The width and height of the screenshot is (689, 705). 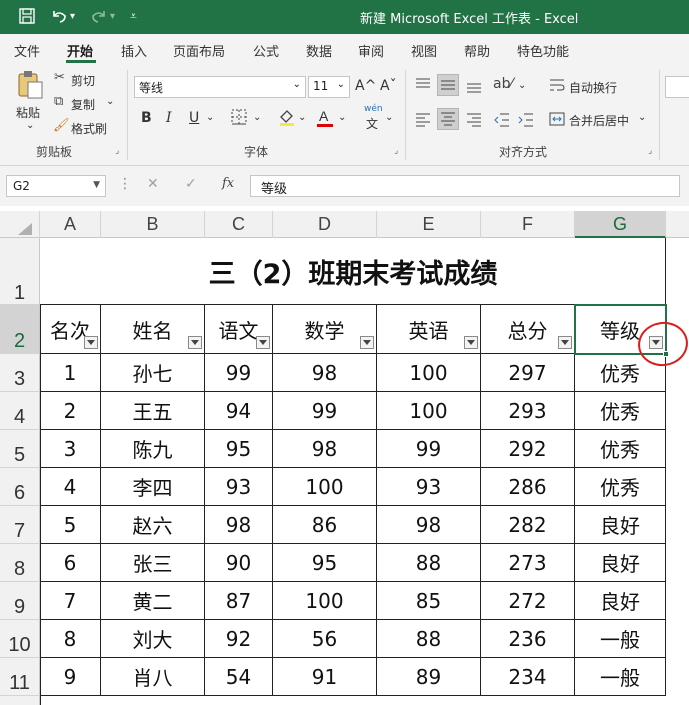 I want to click on table-cell: 8, so click(x=70, y=639).